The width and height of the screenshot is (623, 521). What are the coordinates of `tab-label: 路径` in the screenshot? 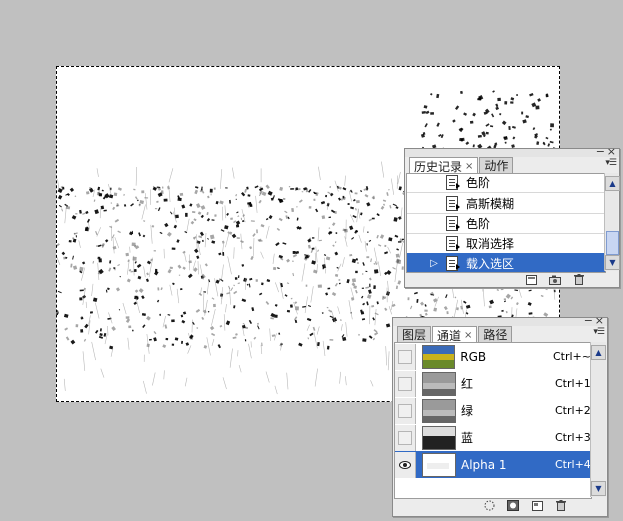 It's located at (495, 335).